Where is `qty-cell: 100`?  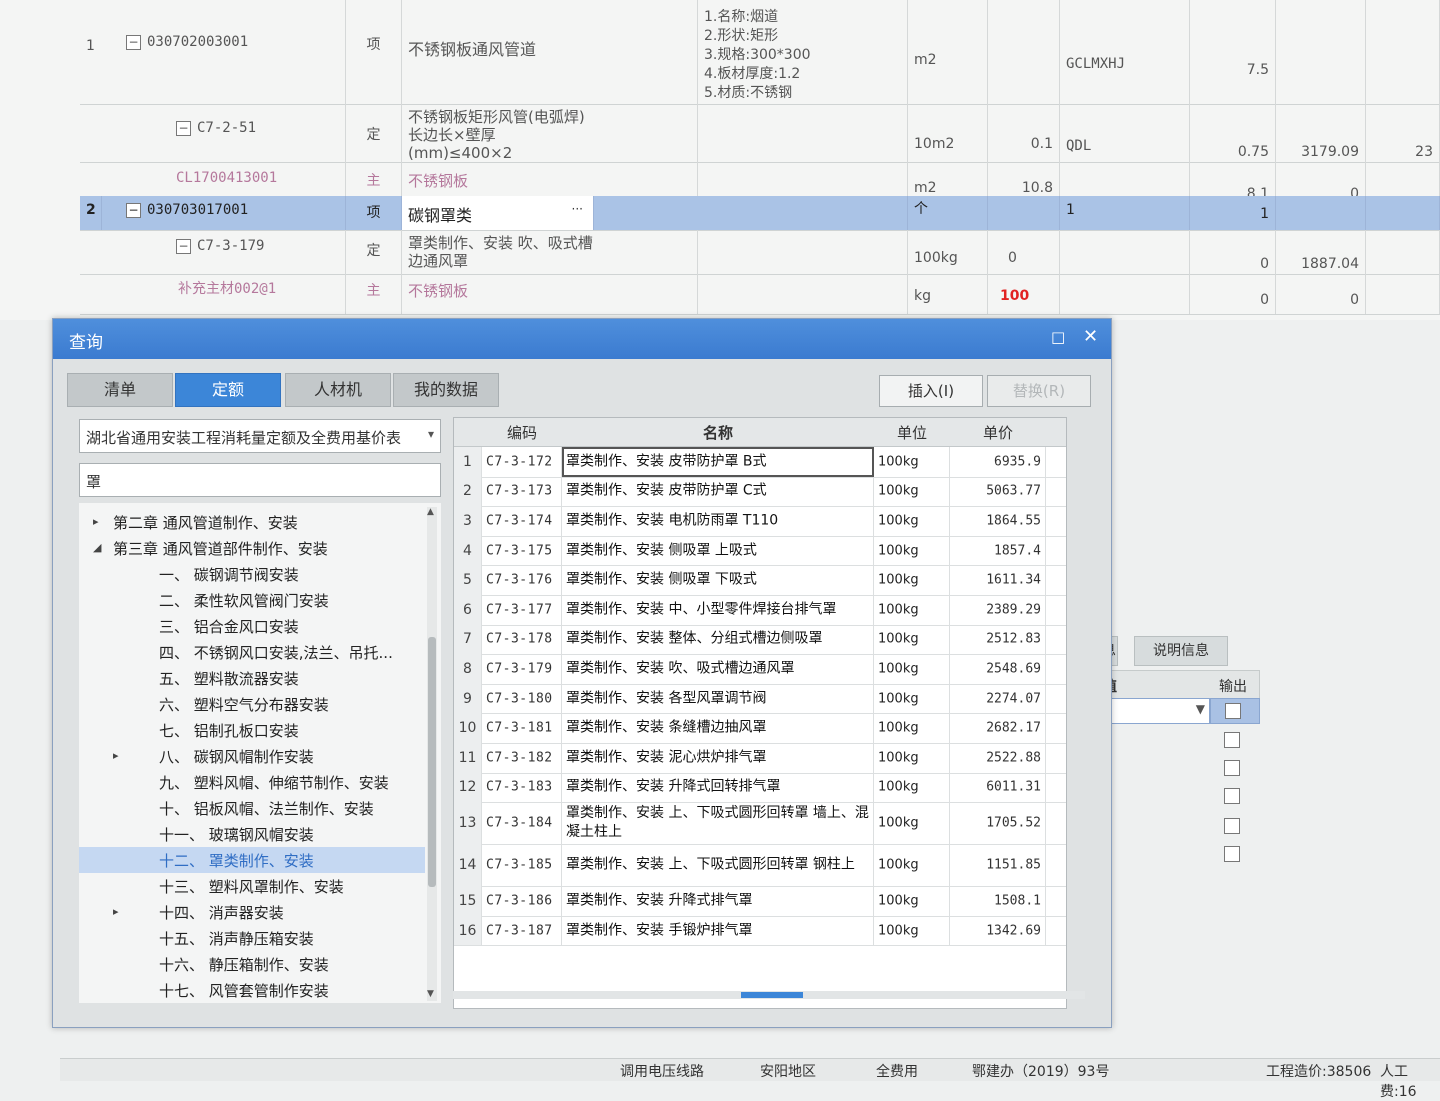 qty-cell: 100 is located at coordinates (1024, 294).